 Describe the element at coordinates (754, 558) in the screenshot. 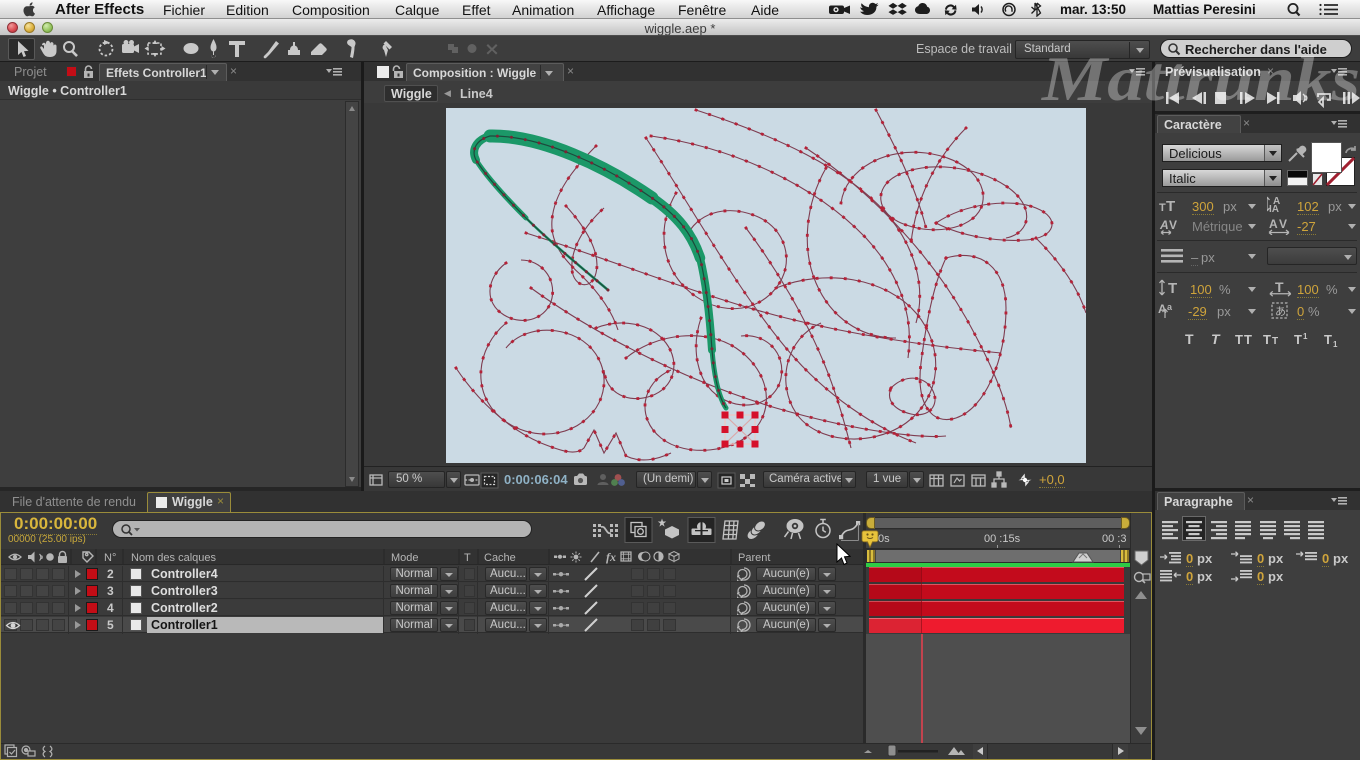

I see `svg-text: Parent` at that location.